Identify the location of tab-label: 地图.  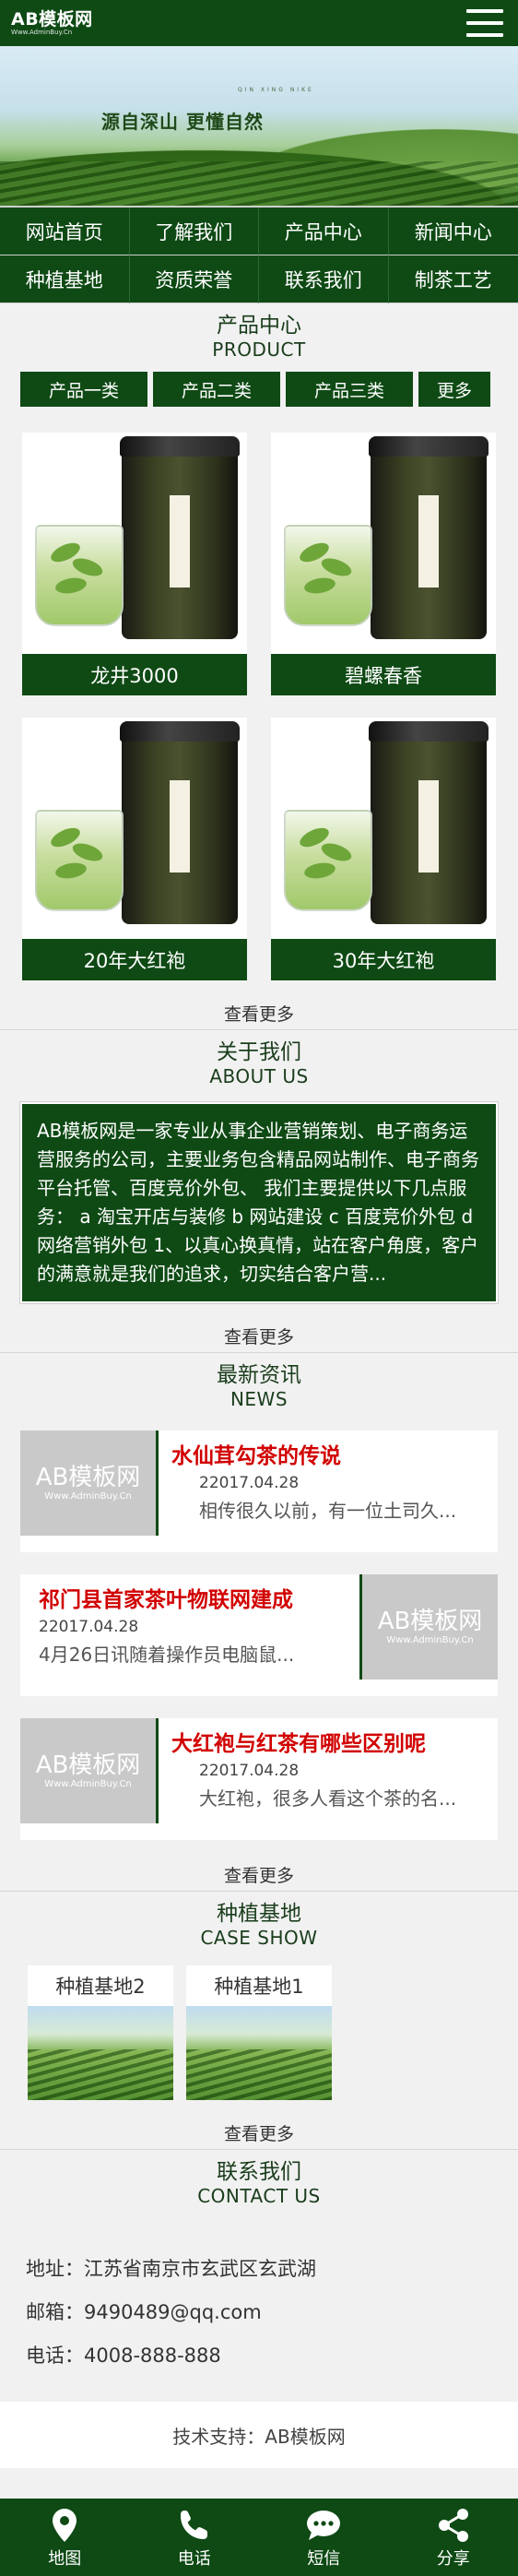
(65, 2559).